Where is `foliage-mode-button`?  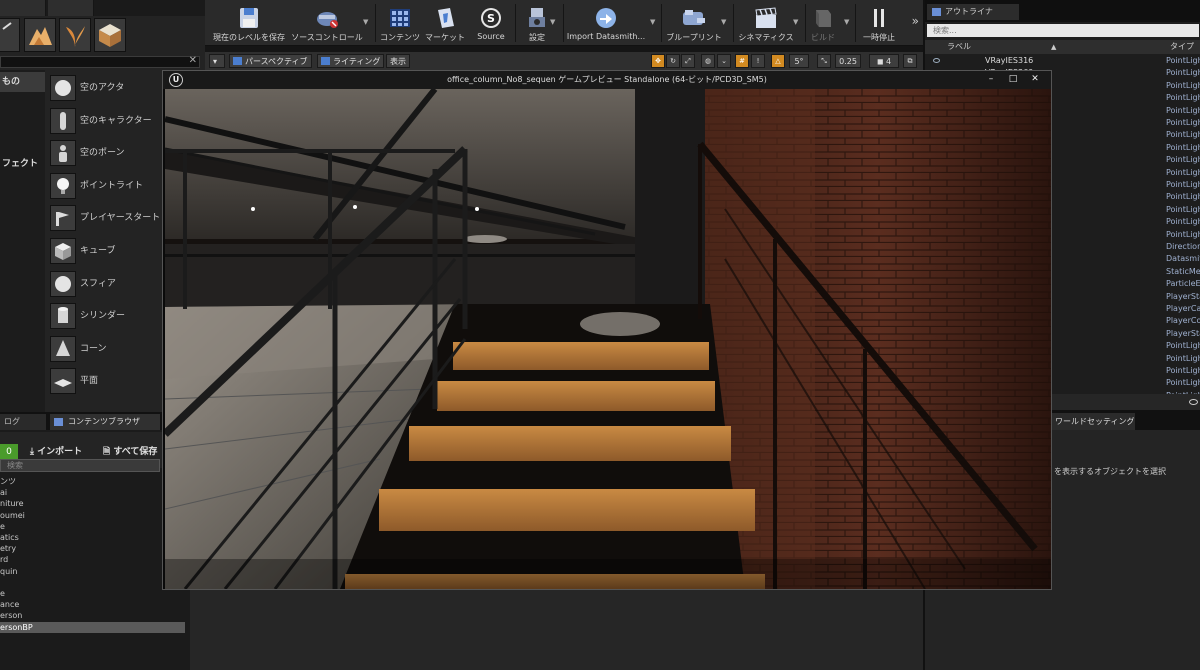 foliage-mode-button is located at coordinates (75, 35).